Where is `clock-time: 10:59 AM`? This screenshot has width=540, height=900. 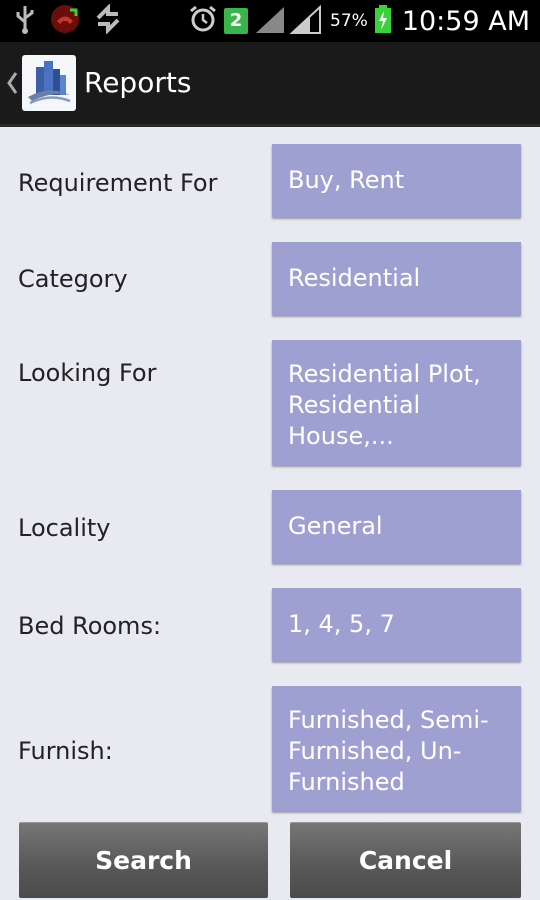
clock-time: 10:59 AM is located at coordinates (465, 21).